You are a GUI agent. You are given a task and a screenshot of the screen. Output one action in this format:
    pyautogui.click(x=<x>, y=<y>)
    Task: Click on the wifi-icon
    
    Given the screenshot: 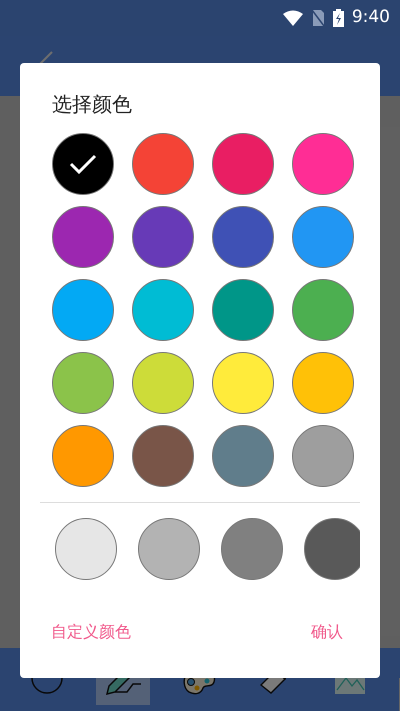 What is the action you would take?
    pyautogui.click(x=292, y=18)
    